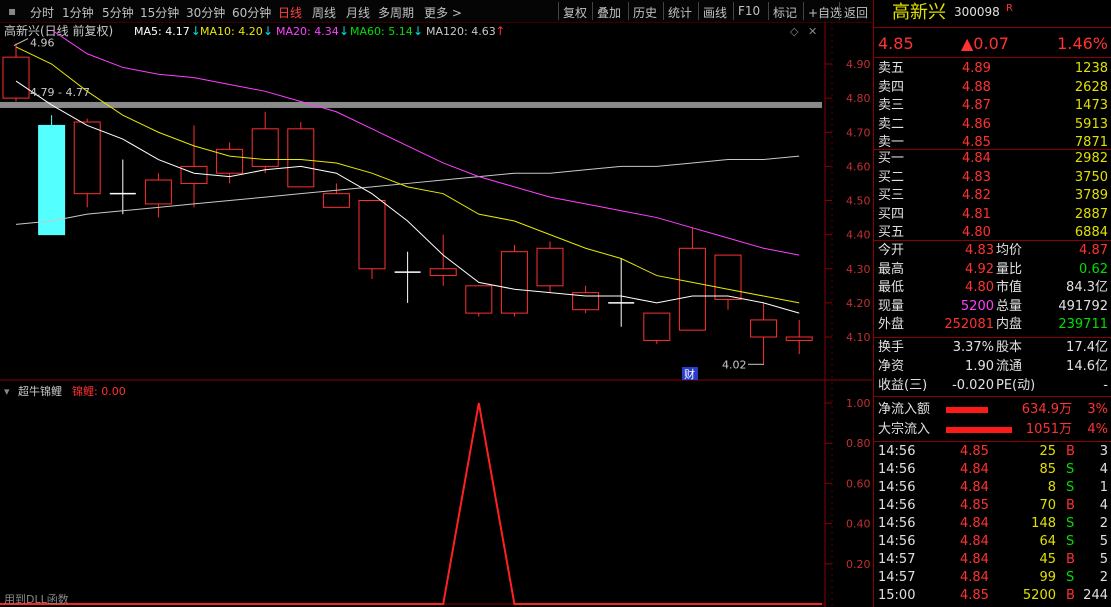 The image size is (1111, 607). What do you see at coordinates (992, 451) in the screenshot?
I see `tick-row: 14:56 4.85 25 B 3` at bounding box center [992, 451].